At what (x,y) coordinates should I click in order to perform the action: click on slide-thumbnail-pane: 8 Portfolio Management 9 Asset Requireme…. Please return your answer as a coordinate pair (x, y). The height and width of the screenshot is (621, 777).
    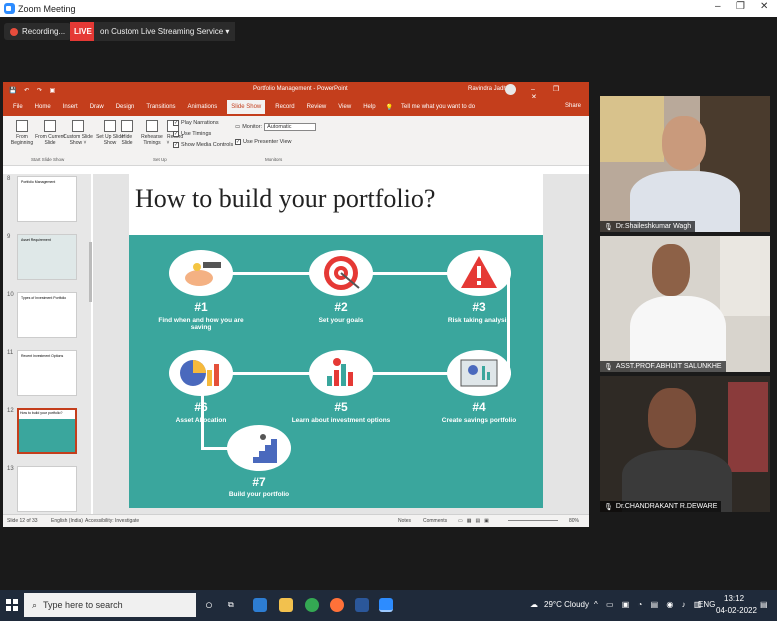
    Looking at the image, I should click on (47, 344).